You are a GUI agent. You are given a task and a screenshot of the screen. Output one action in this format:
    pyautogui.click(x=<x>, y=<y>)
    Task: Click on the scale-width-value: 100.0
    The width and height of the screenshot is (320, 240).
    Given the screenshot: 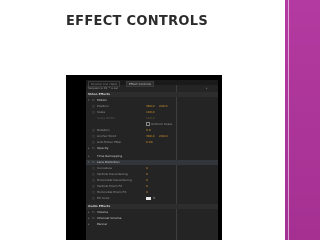 What is the action you would take?
    pyautogui.click(x=150, y=118)
    